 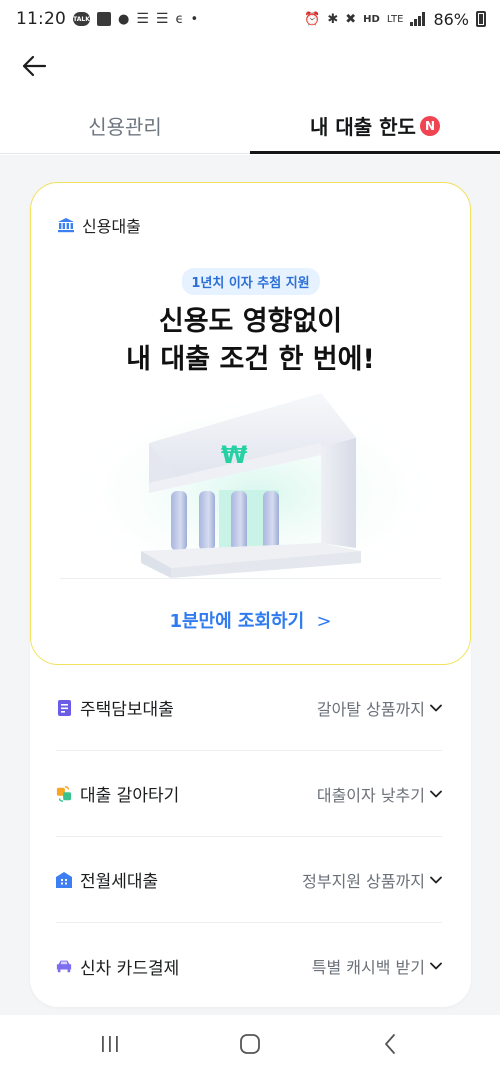 What do you see at coordinates (124, 19) in the screenshot?
I see `chat-icon: ●` at bounding box center [124, 19].